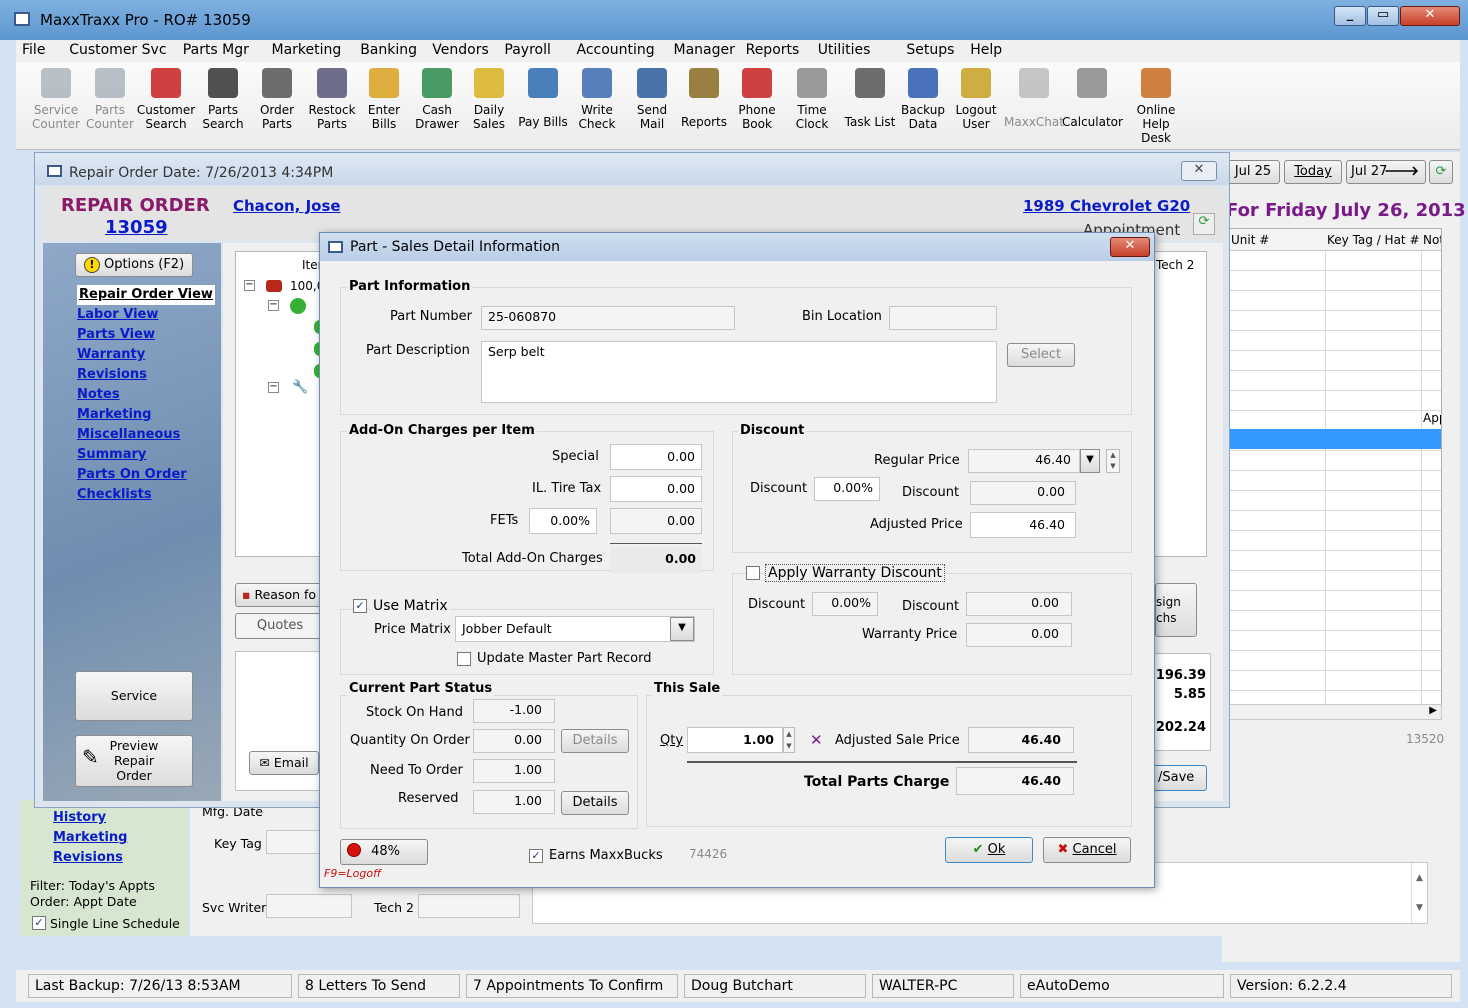  I want to click on special-field: 0.00, so click(656, 457).